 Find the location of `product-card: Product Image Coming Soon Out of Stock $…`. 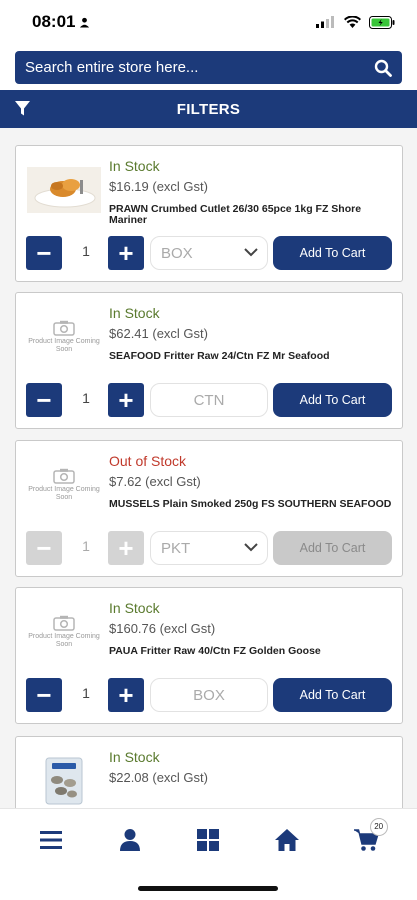

product-card: Product Image Coming Soon Out of Stock $… is located at coordinates (209, 508).